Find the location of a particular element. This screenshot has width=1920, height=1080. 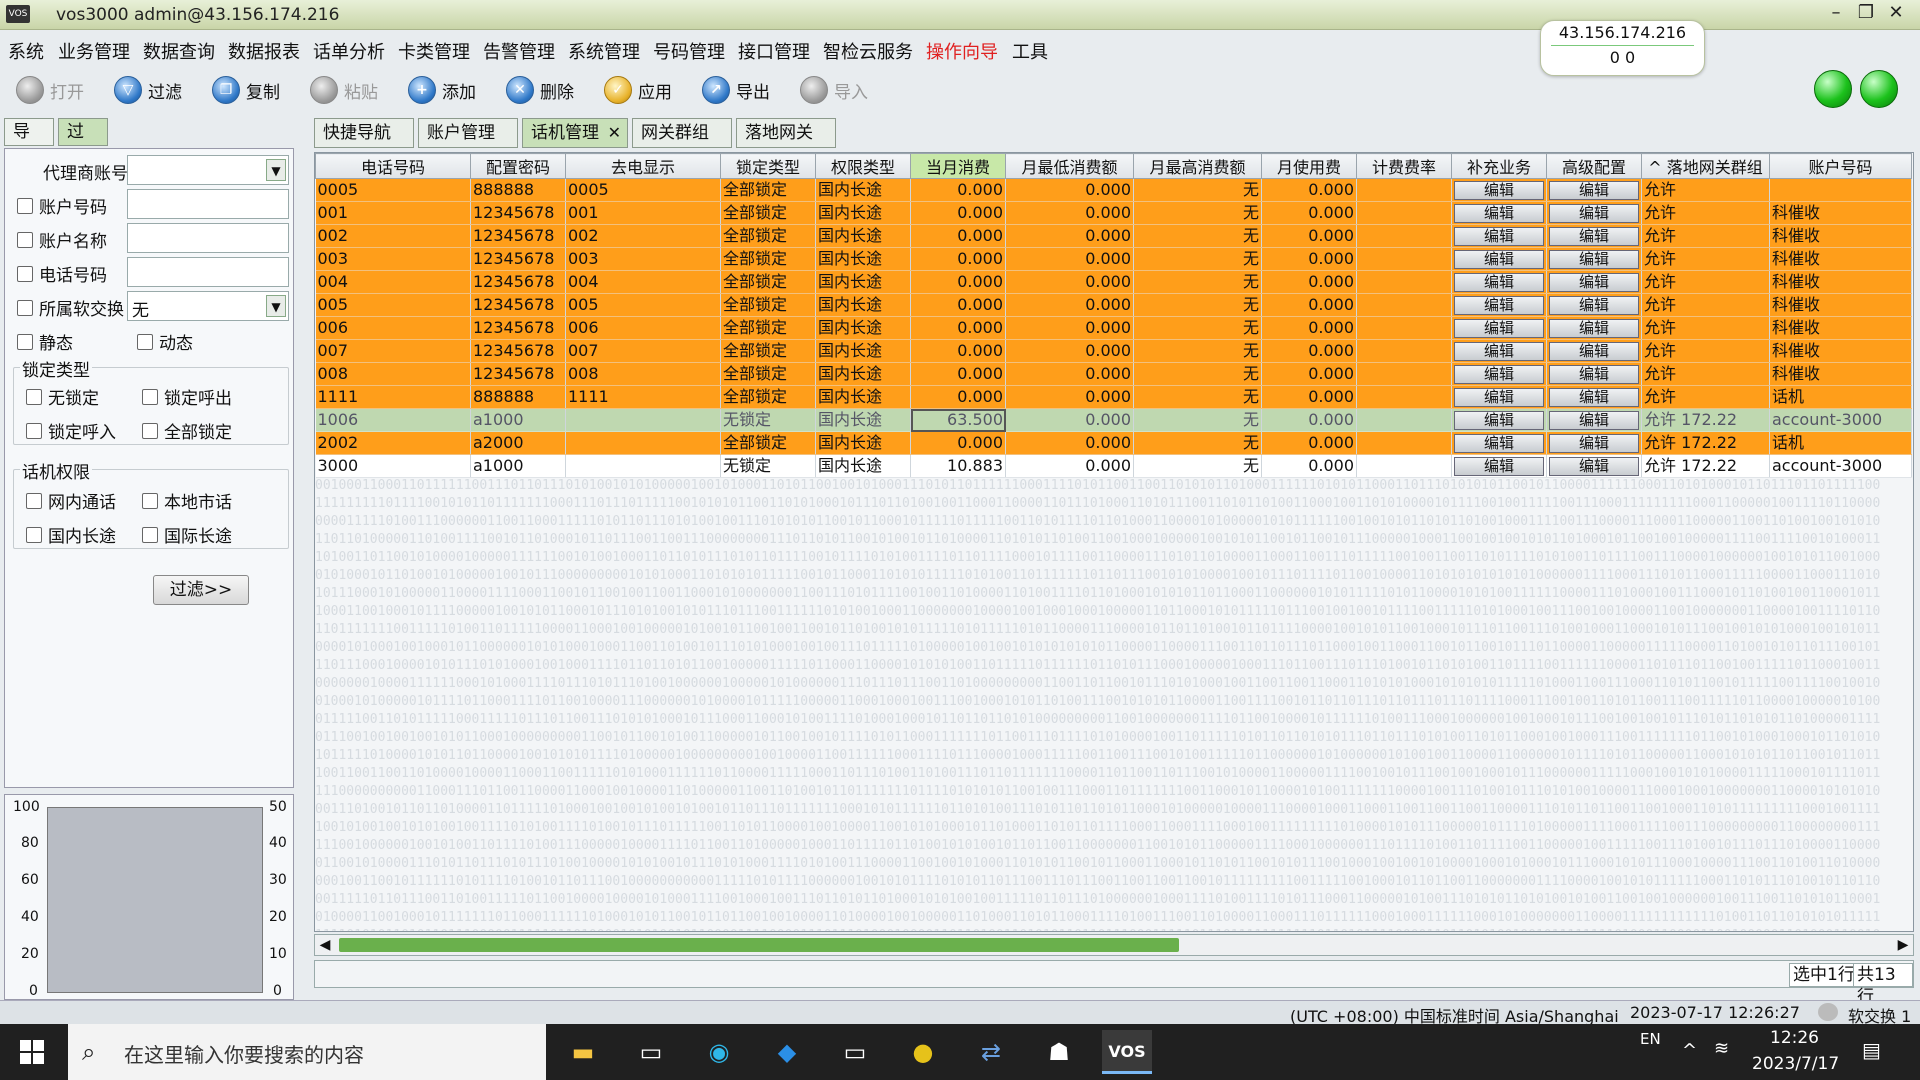

vos-taskbar-app: VOS is located at coordinates (1127, 1052).